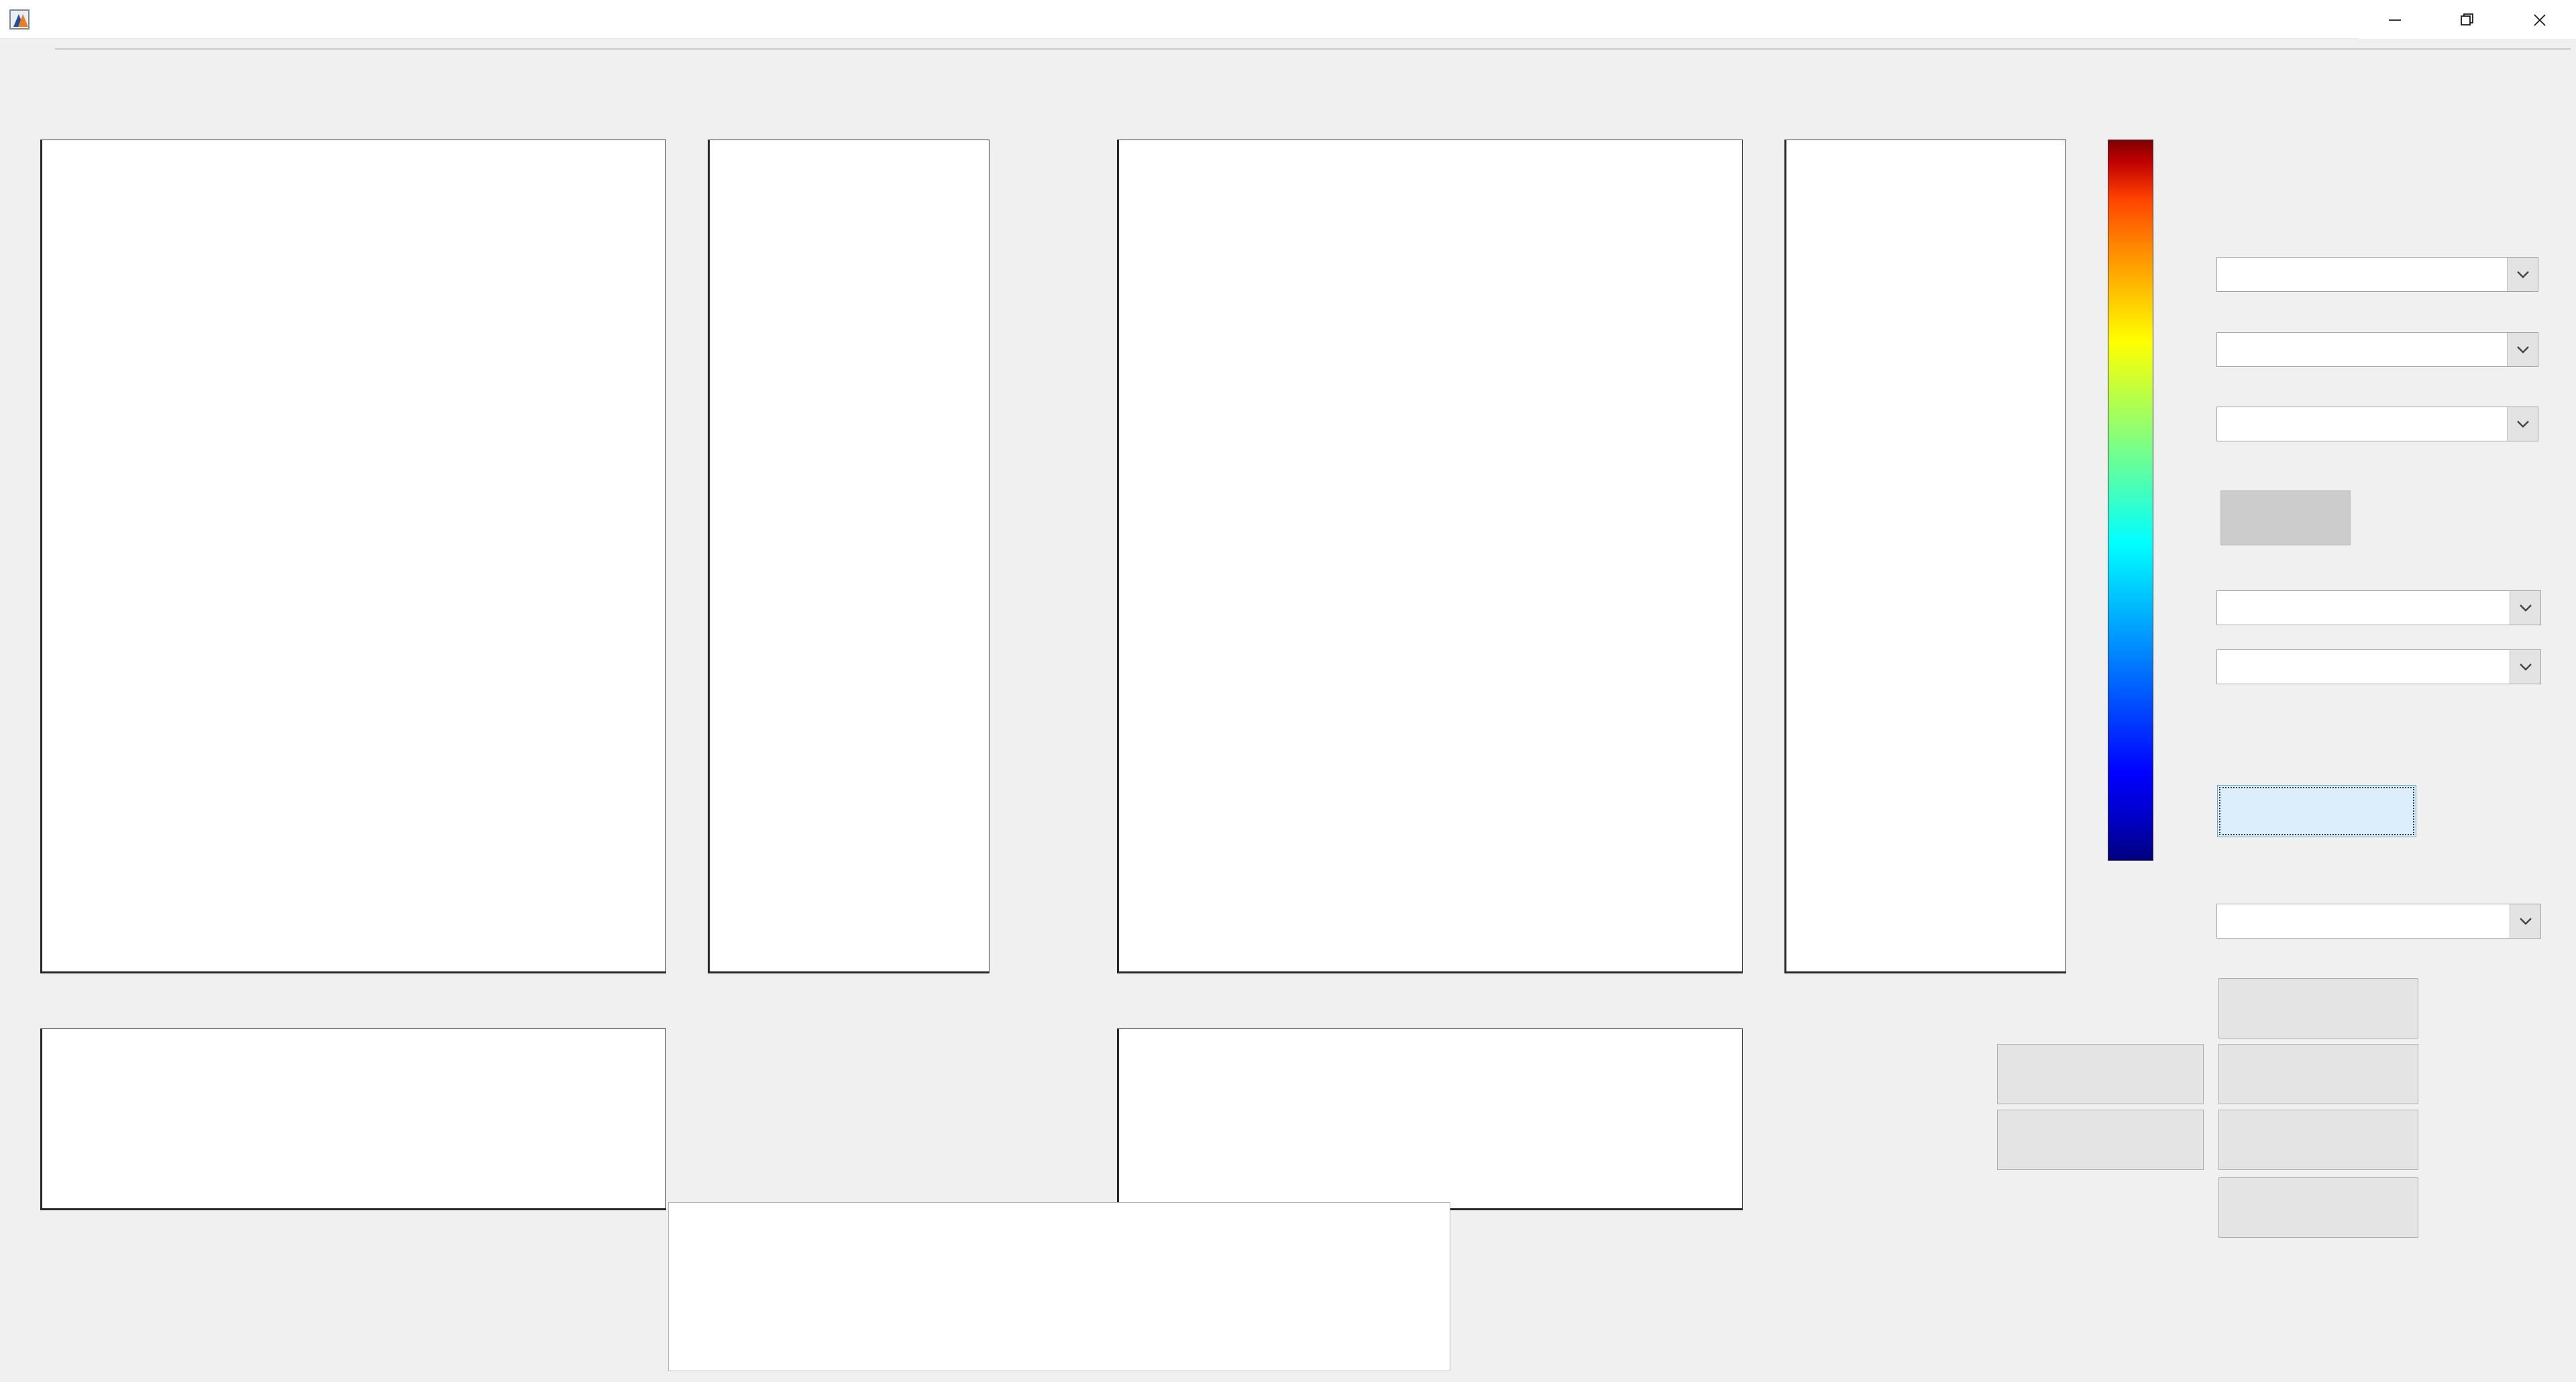  Describe the element at coordinates (2285, 517) in the screenshot. I see `go-button` at that location.